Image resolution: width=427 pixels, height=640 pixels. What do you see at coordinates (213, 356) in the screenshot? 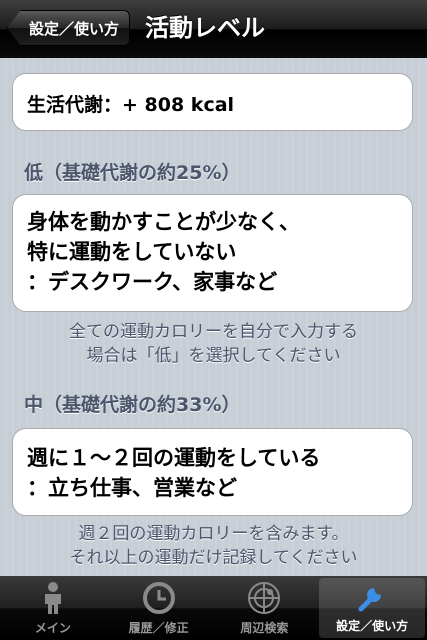
I see `footnote-line: 場合は「低」を選択してください` at bounding box center [213, 356].